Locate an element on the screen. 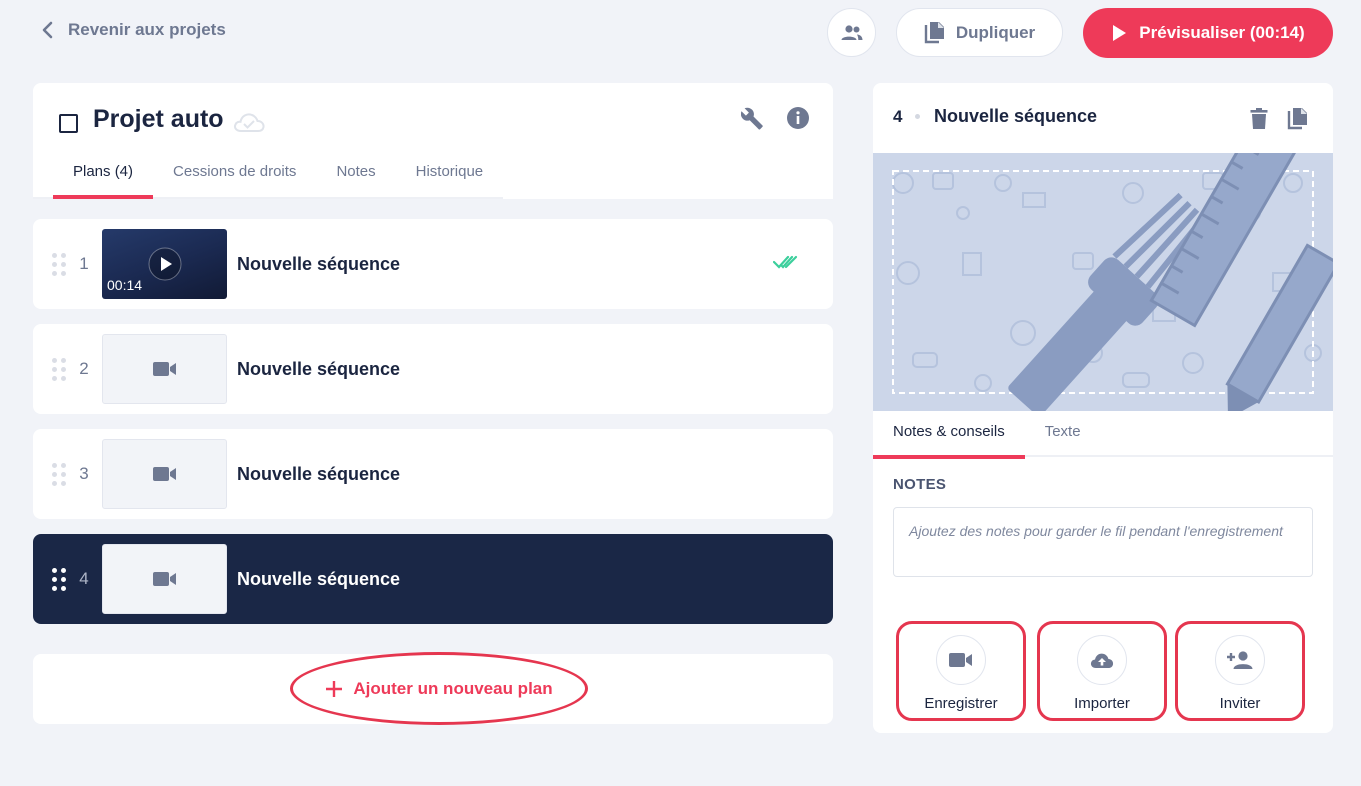 The width and height of the screenshot is (1361, 786). back-label: Revenir aux projets is located at coordinates (147, 29).